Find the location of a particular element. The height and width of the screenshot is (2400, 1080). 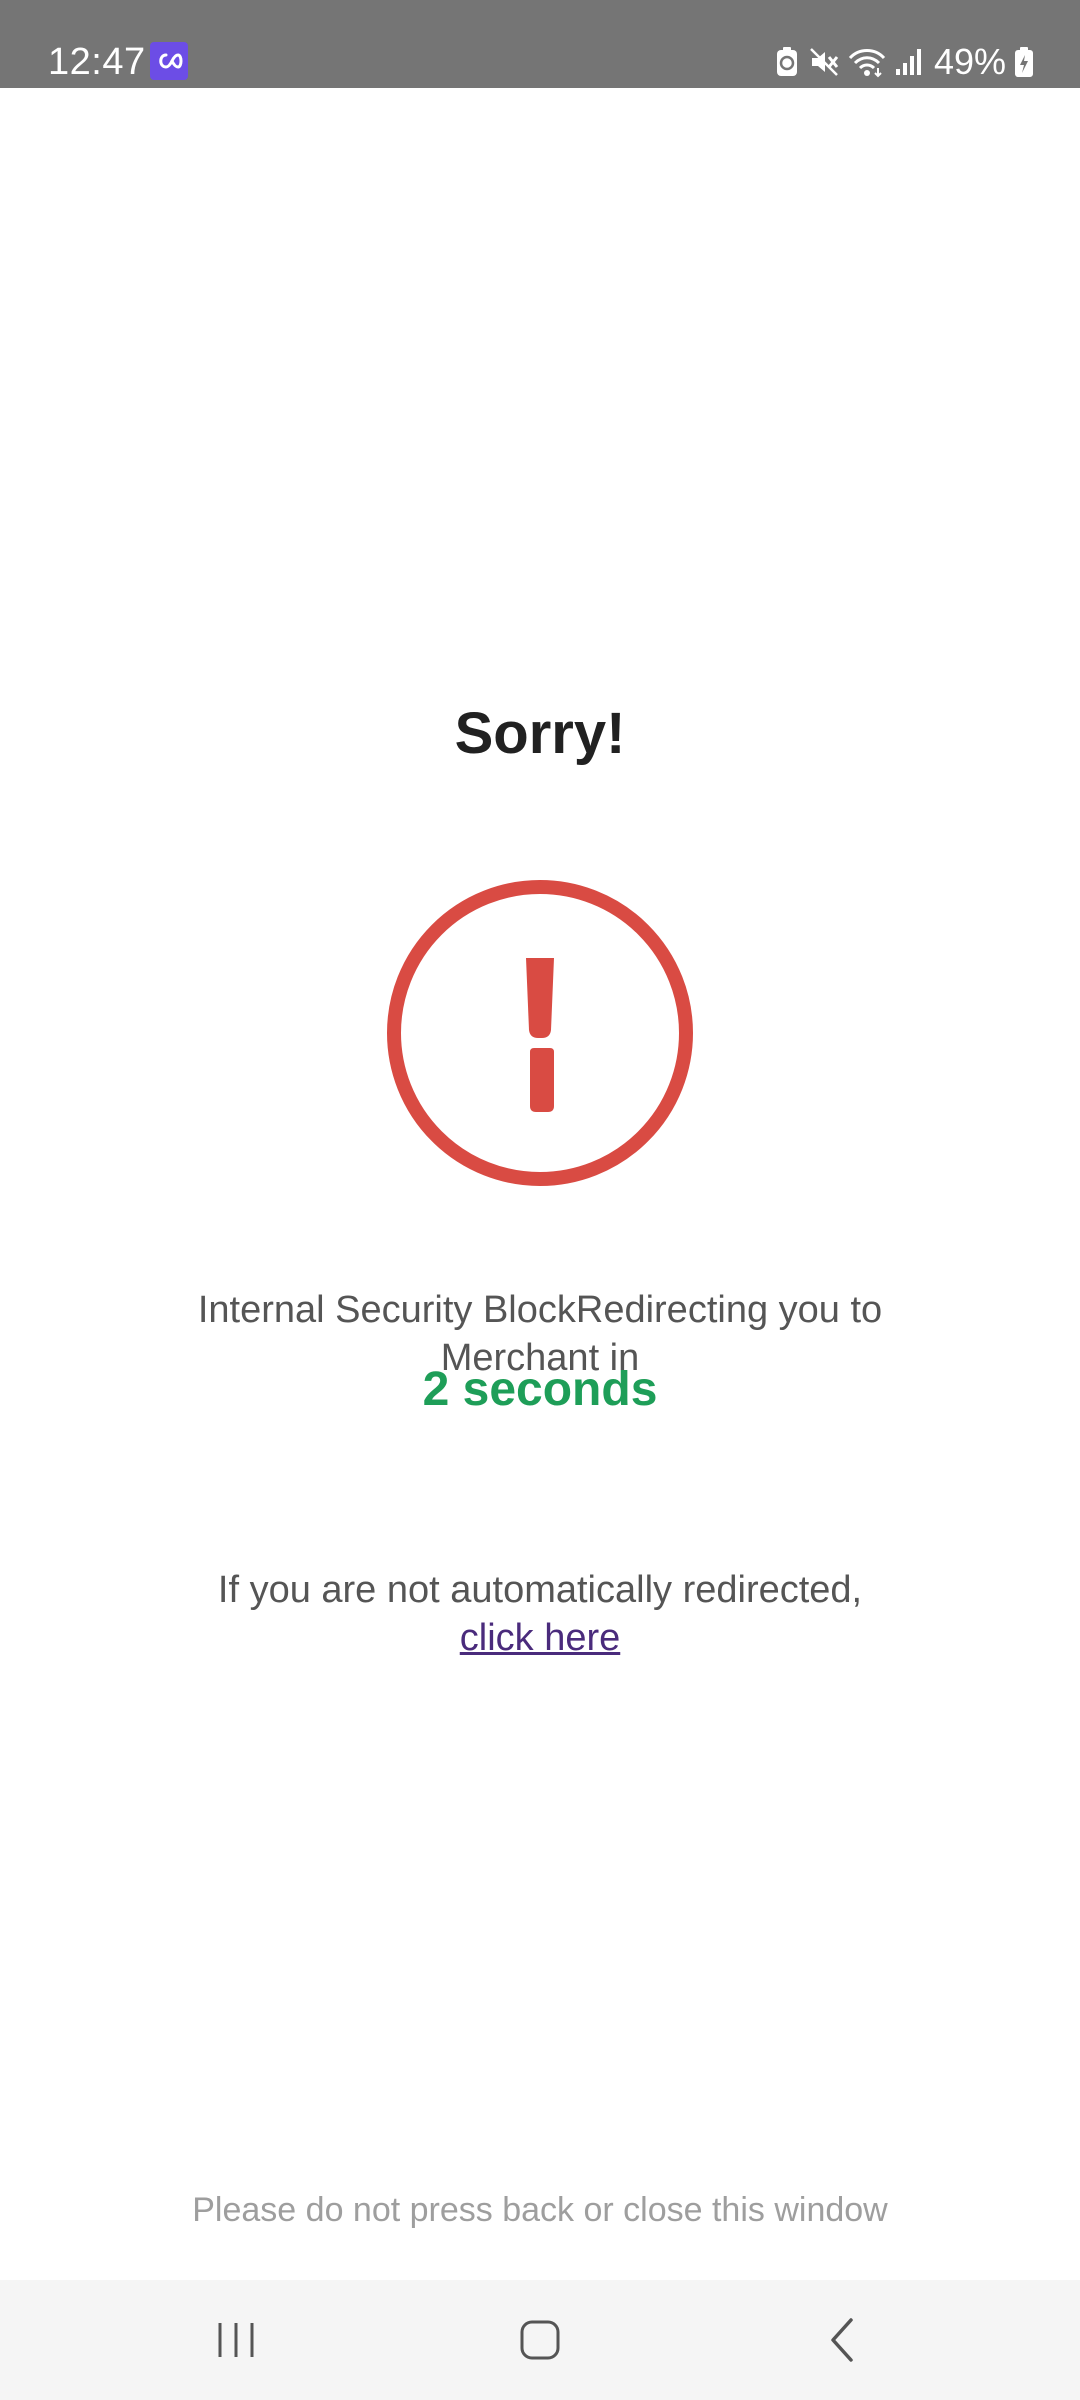

redirect-note-text: If you are not automatically redirected, is located at coordinates (540, 1590).